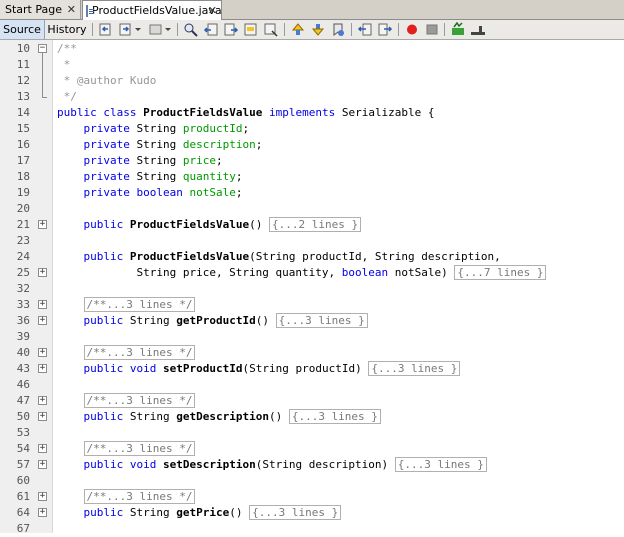  Describe the element at coordinates (23, 368) in the screenshot. I see `line-number: 43` at that location.